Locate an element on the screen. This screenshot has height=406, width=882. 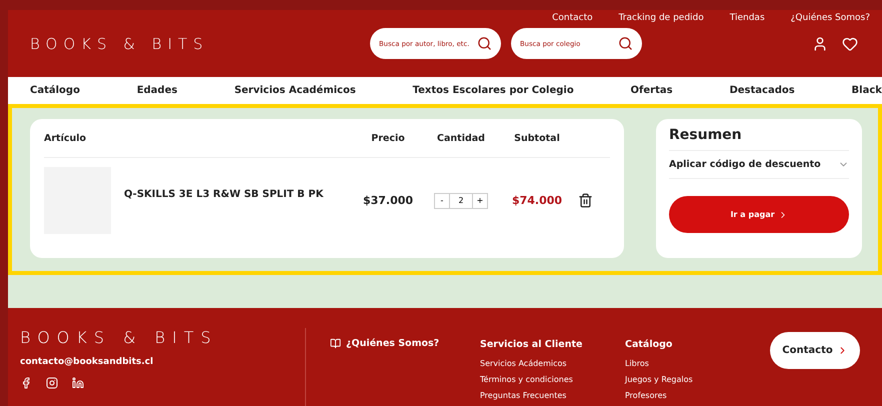
nav-item: Textos Escolares por Colegio is located at coordinates (493, 90).